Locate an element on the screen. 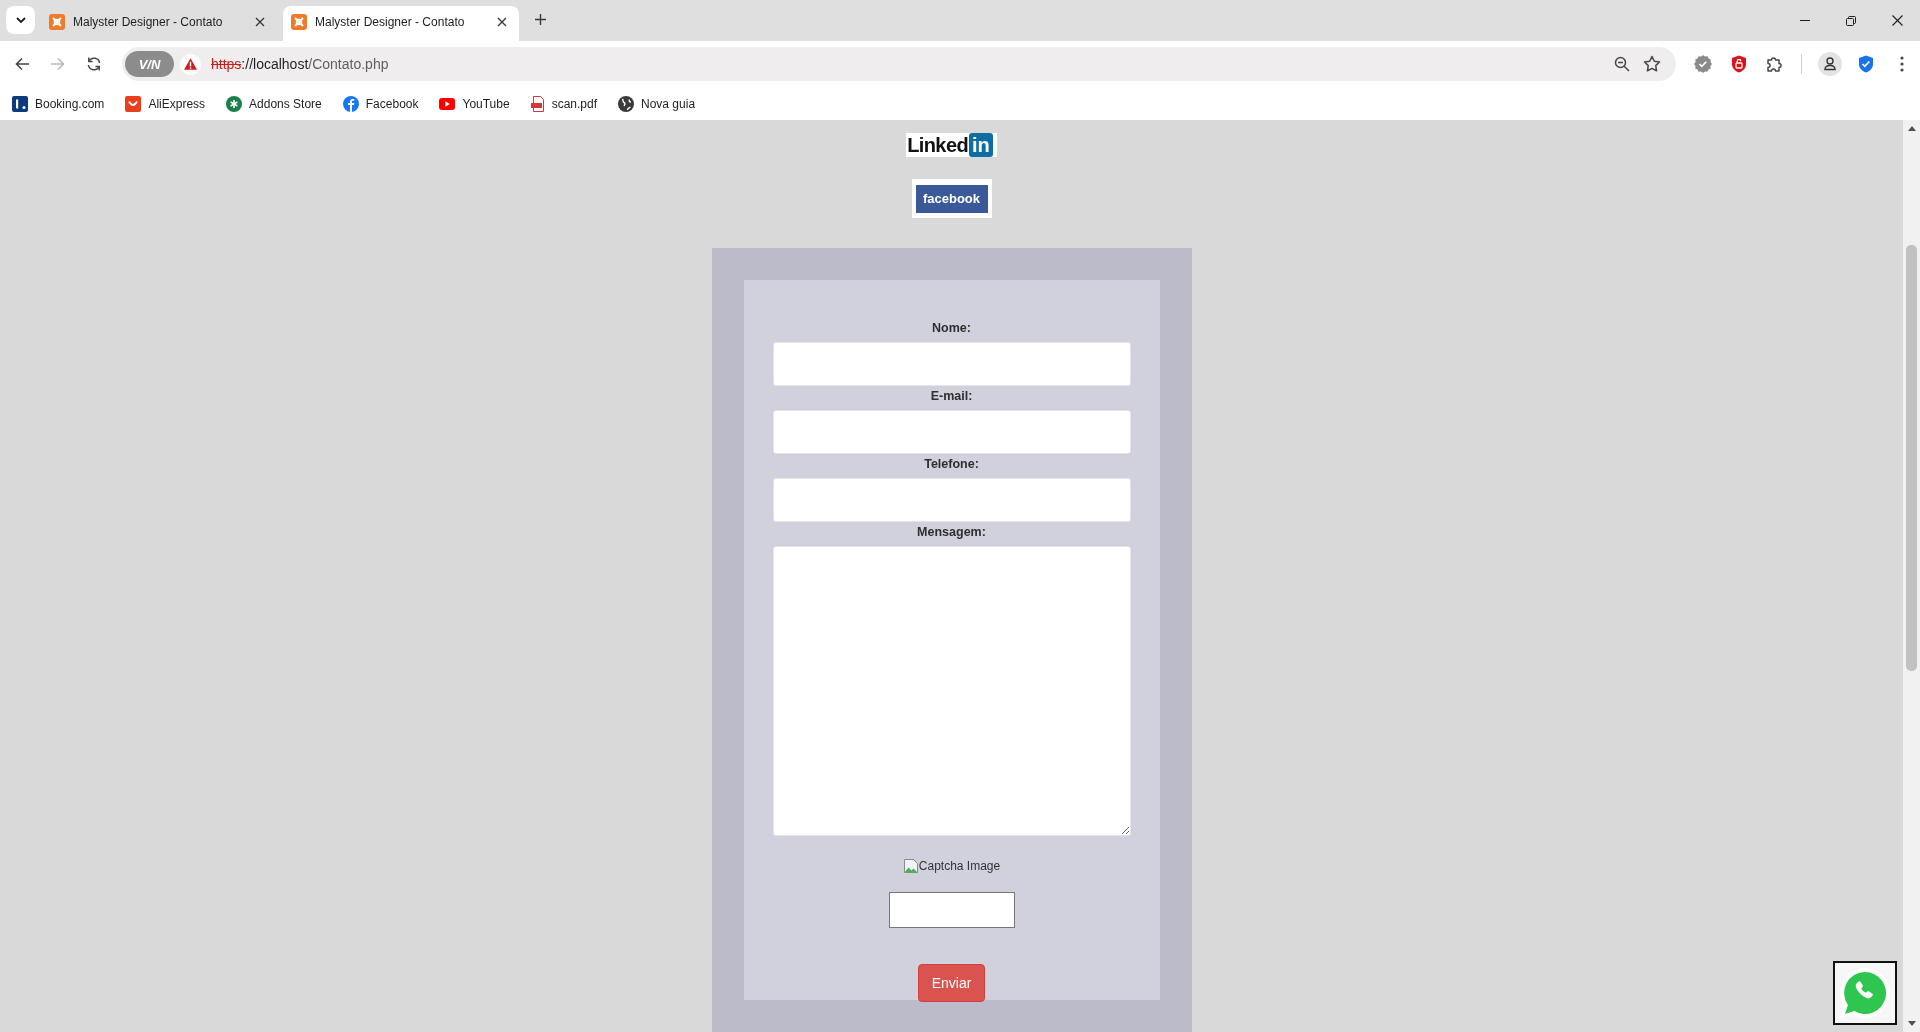 The width and height of the screenshot is (1920, 1032). captcha-alt-text: Captcha Image is located at coordinates (959, 866).